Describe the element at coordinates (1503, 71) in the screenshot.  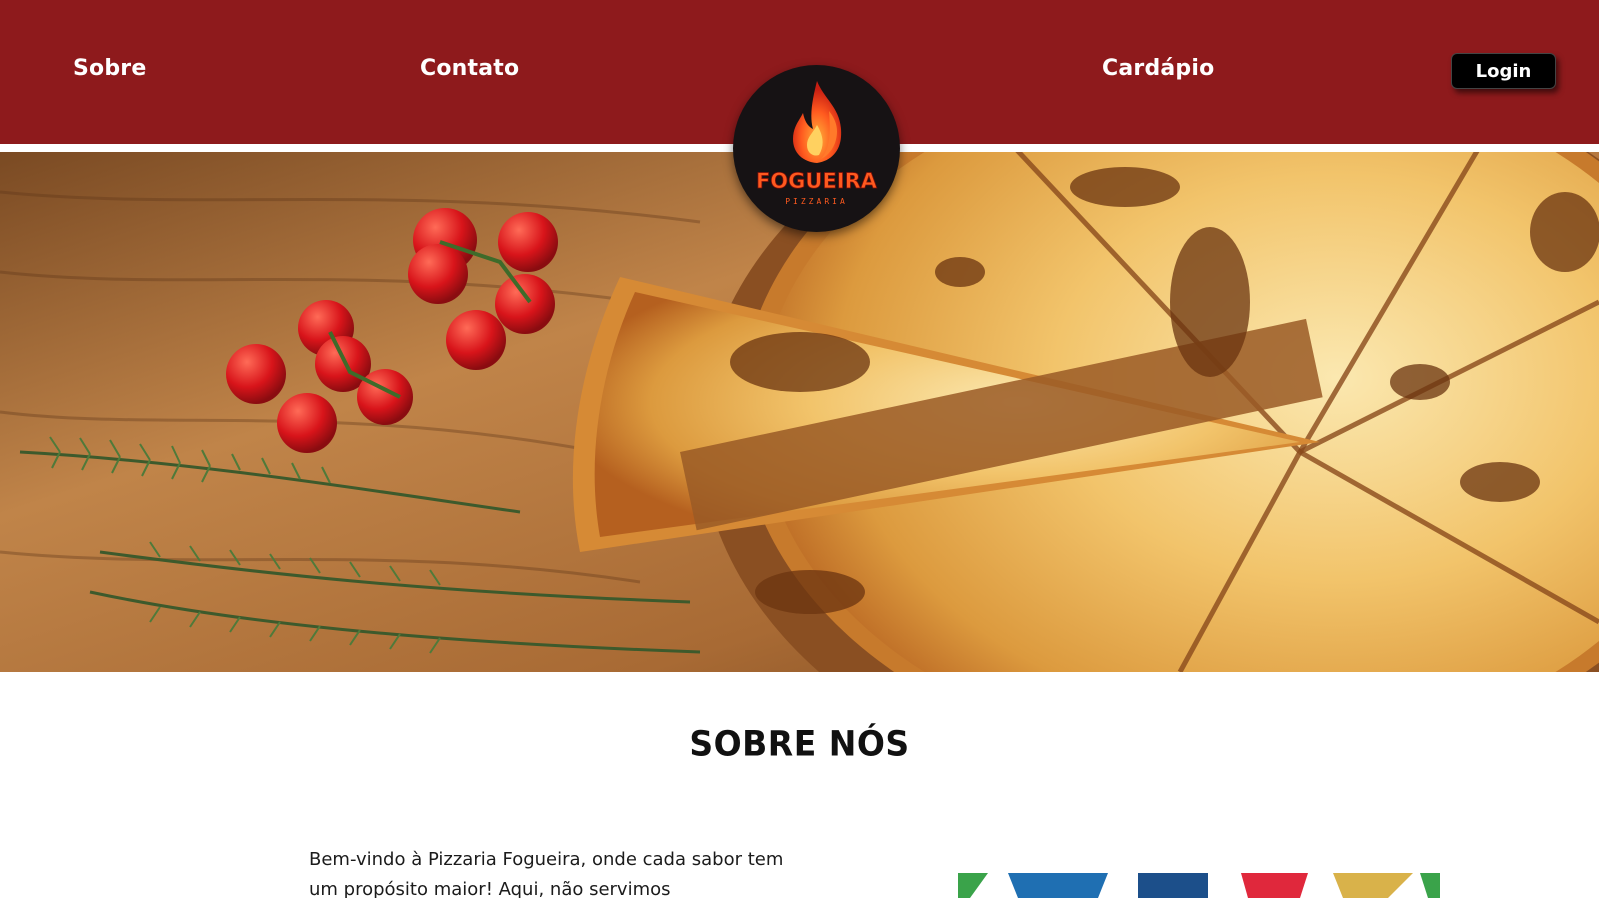
I see `login-button: Login` at that location.